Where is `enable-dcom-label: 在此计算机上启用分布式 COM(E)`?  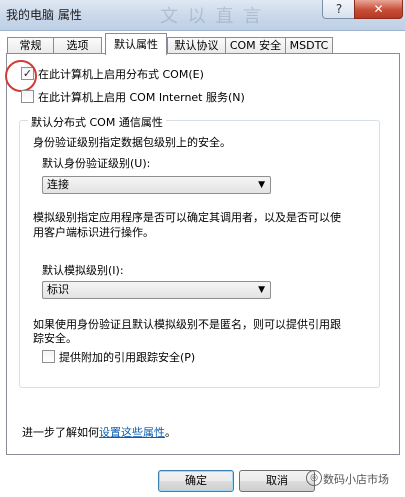
enable-dcom-label: 在此计算机上启用分布式 COM(E) is located at coordinates (121, 74).